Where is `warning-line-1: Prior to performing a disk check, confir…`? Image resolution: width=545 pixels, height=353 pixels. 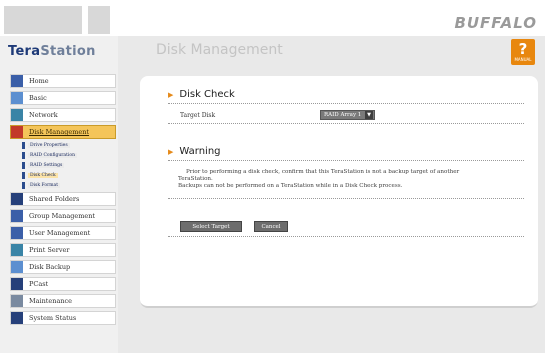 warning-line-1: Prior to performing a disk check, confir… is located at coordinates (323, 172).